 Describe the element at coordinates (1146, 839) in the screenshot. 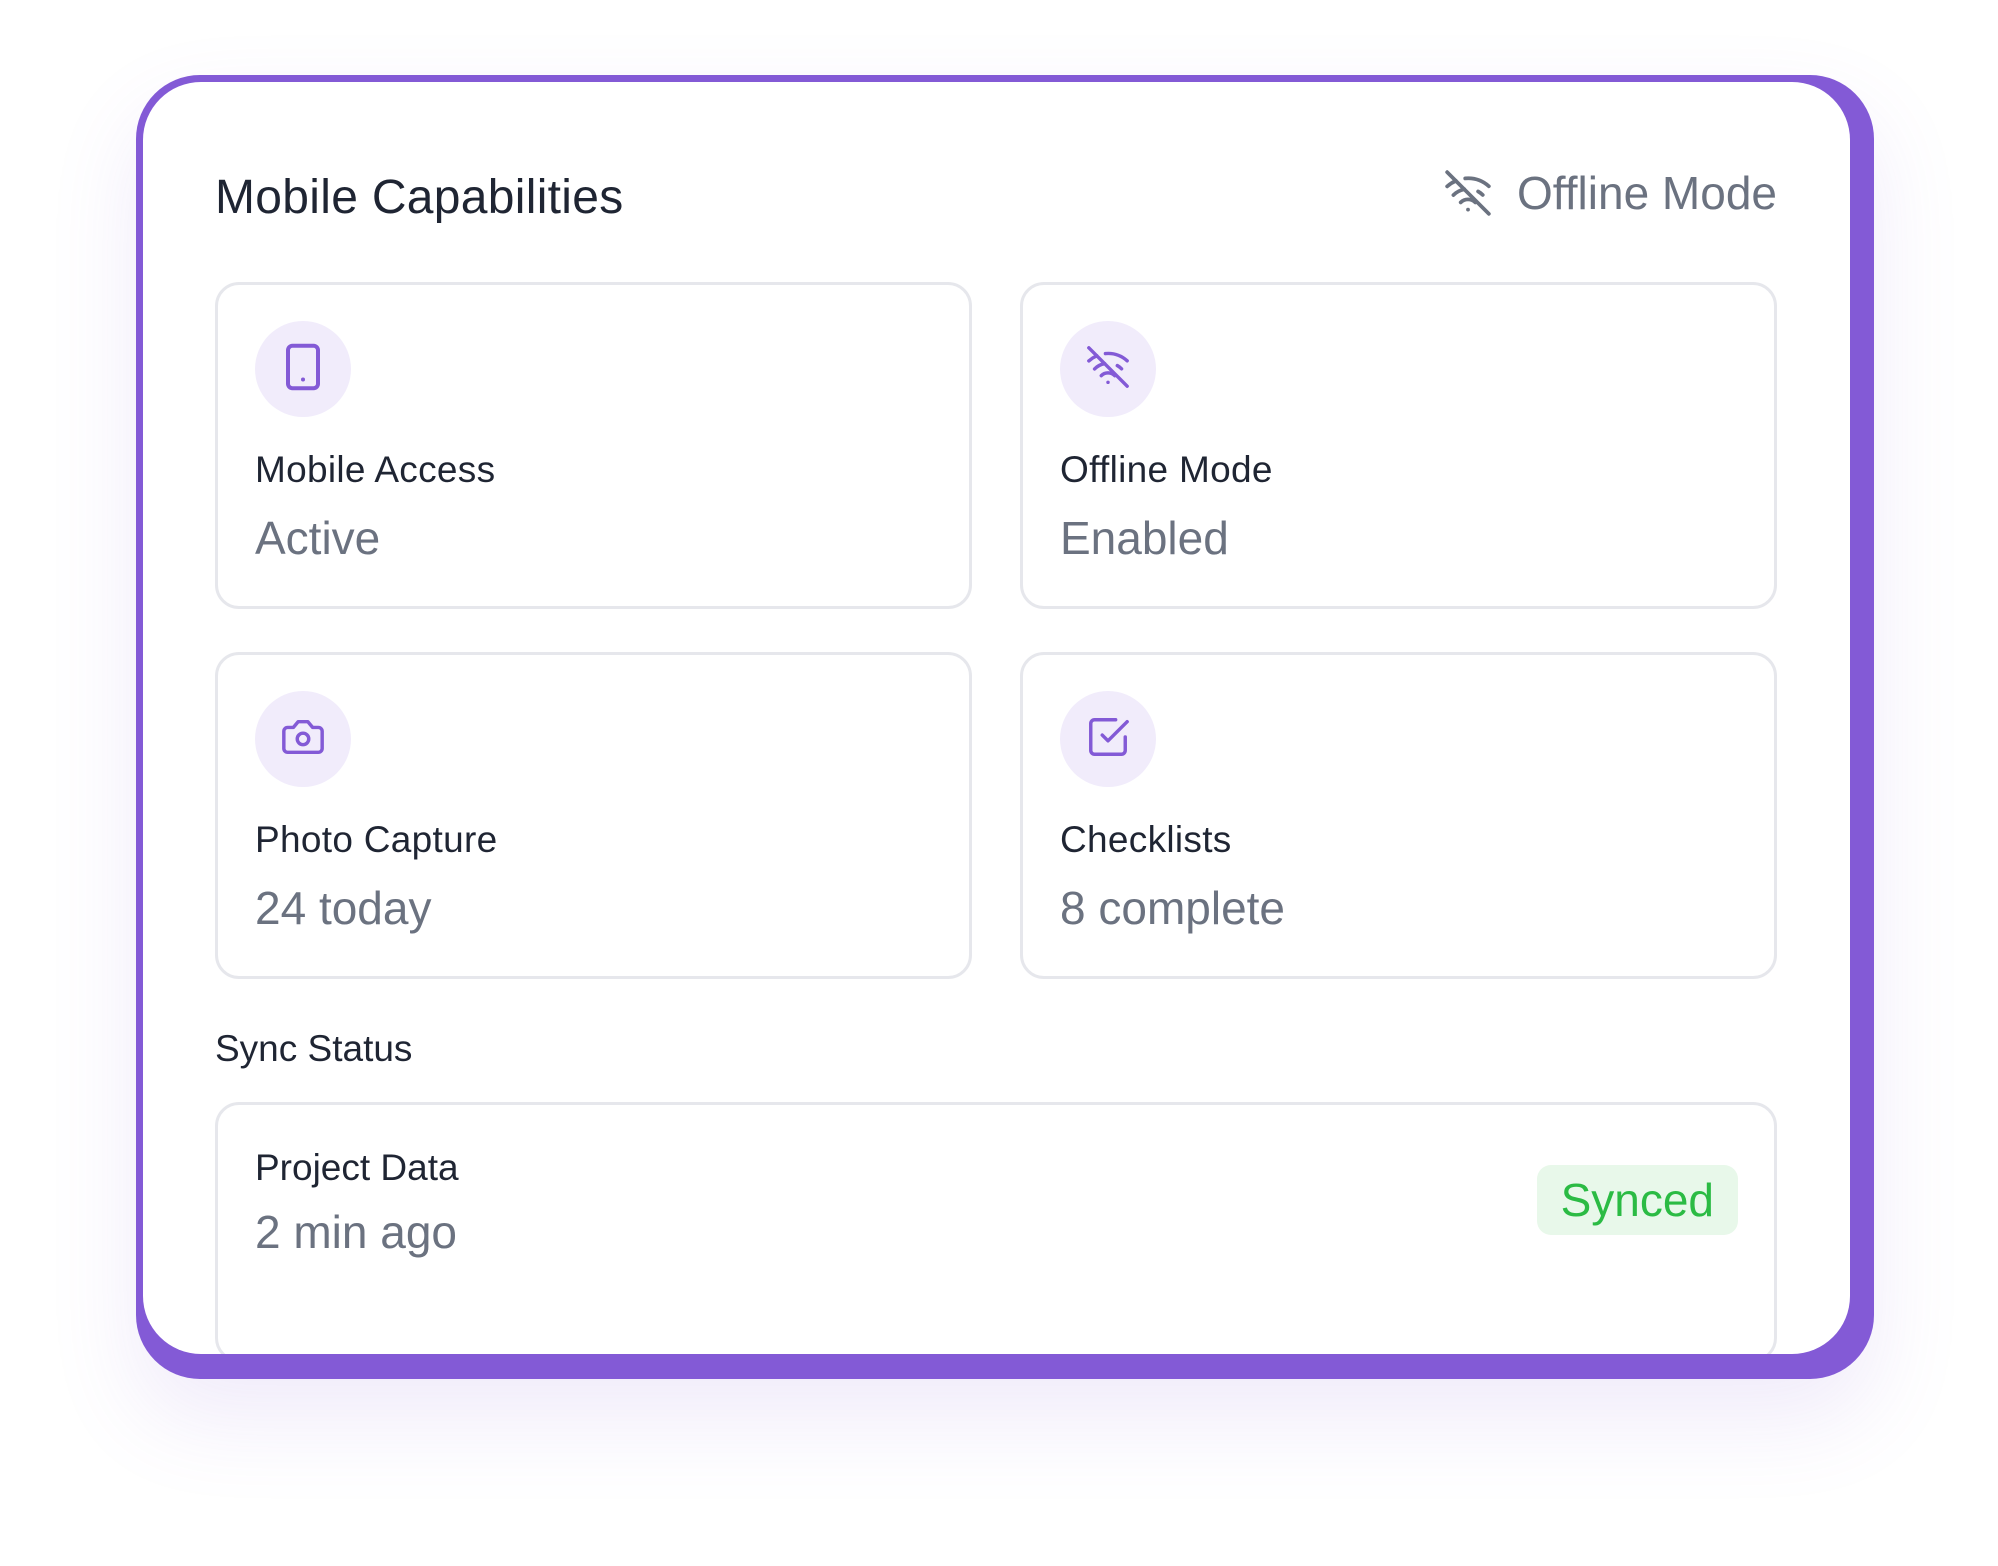

I see `tile-label: Checklists` at that location.